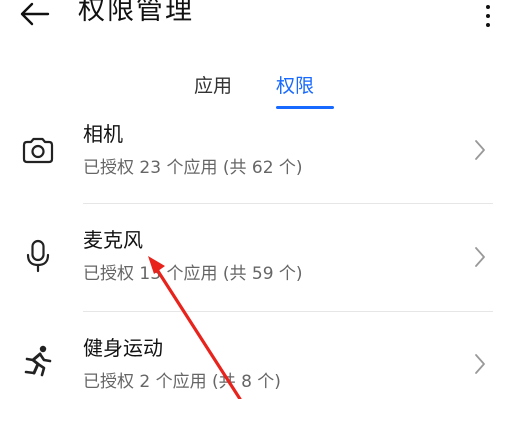 Image resolution: width=524 pixels, height=424 pixels. What do you see at coordinates (193, 274) in the screenshot?
I see `permission-summary: 已授权 13 个应用 (共 59 个)` at bounding box center [193, 274].